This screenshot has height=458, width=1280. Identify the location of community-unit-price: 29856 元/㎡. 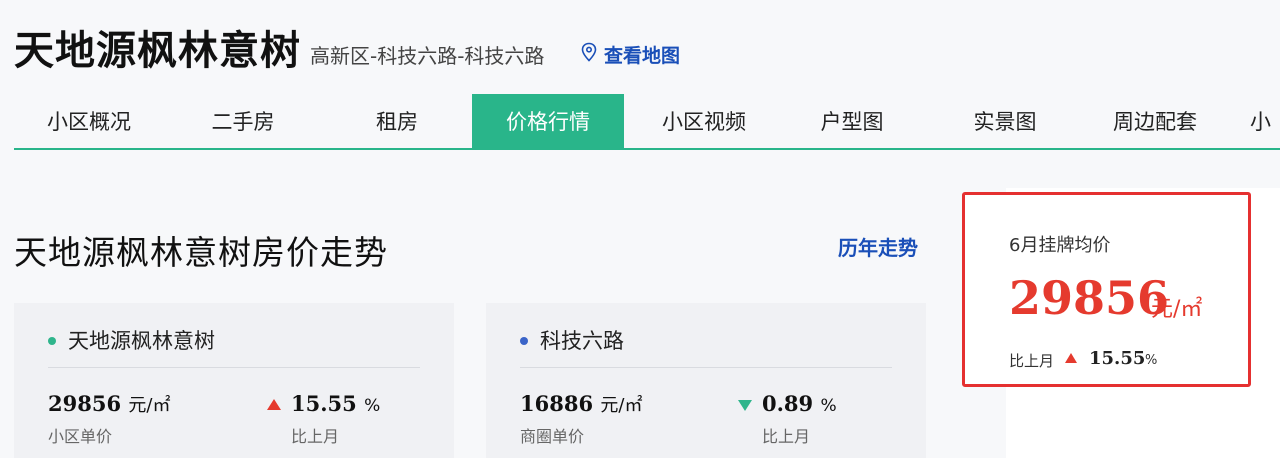
(109, 404).